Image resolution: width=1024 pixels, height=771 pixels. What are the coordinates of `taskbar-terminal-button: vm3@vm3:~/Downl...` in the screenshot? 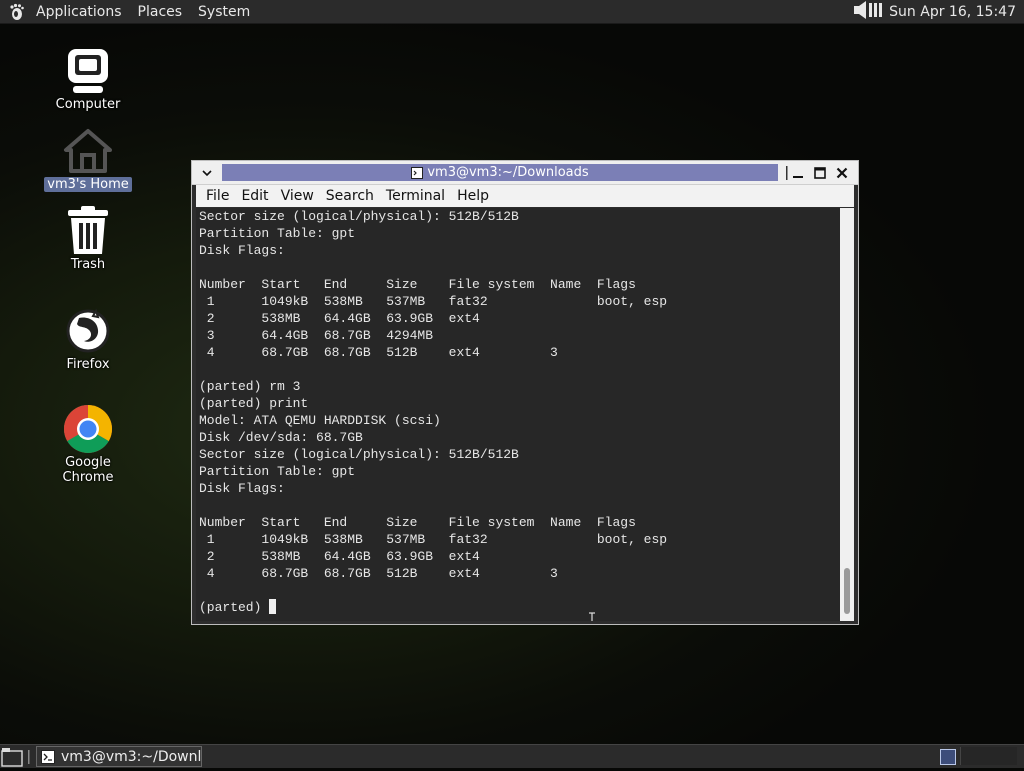 It's located at (119, 756).